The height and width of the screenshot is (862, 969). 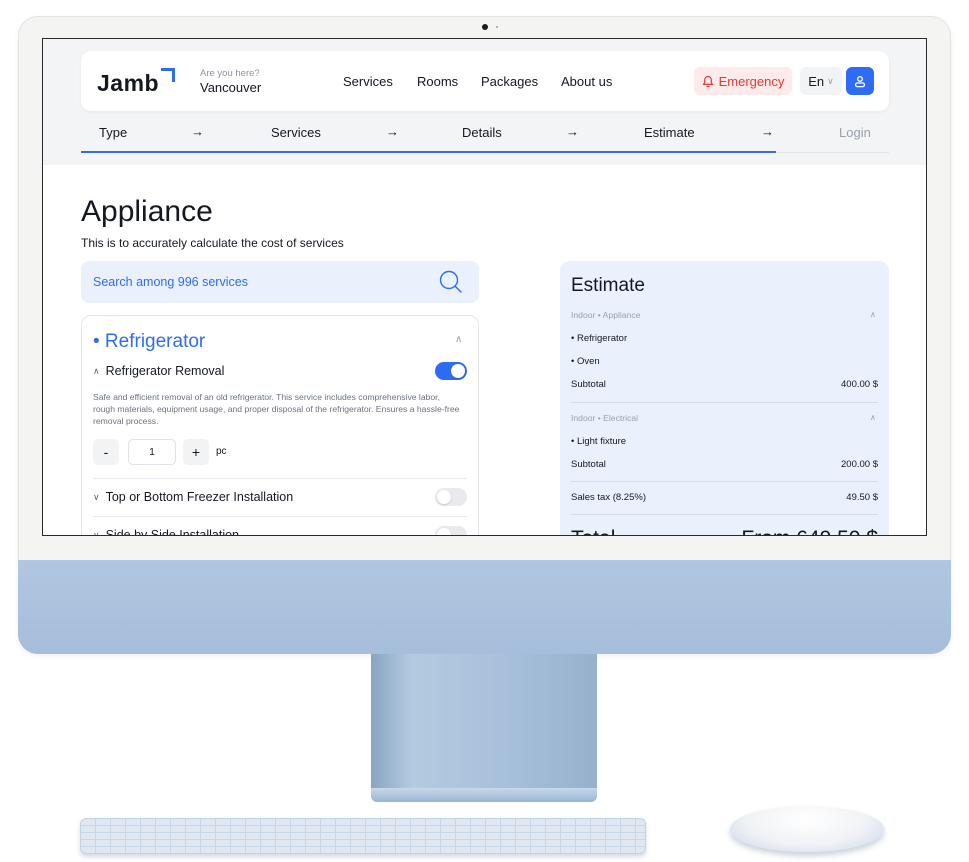 I want to click on user-icon, so click(x=860, y=81).